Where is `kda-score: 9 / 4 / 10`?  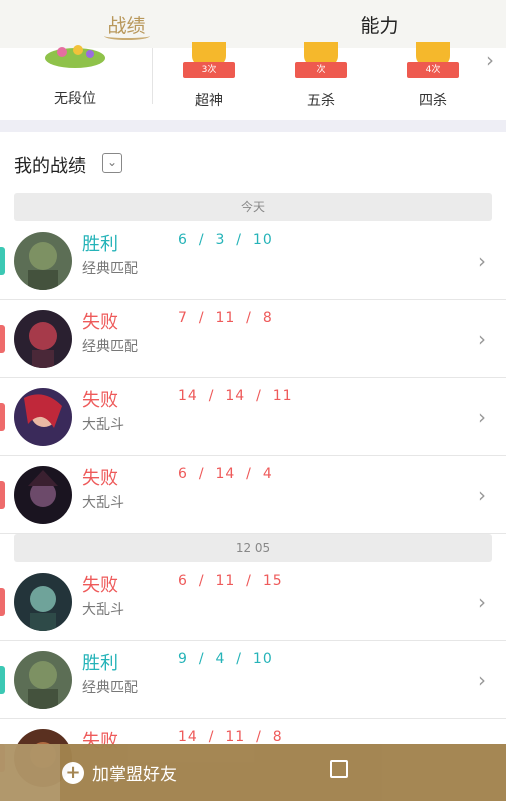 kda-score: 9 / 4 / 10 is located at coordinates (225, 659).